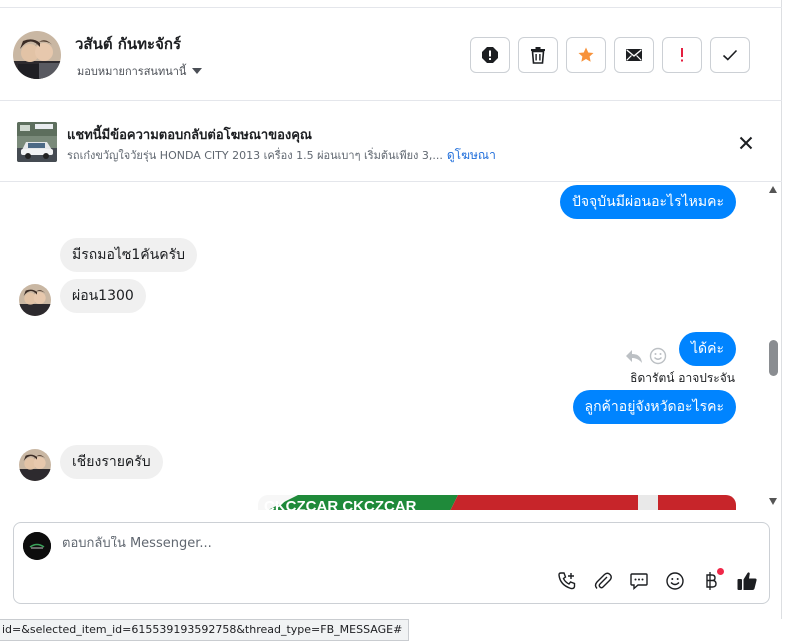 Image resolution: width=790 pixels, height=641 pixels. I want to click on conversation-header: วสันต์ กันทะจักร์ มอบหมายการสนทนานี้, so click(391, 54).